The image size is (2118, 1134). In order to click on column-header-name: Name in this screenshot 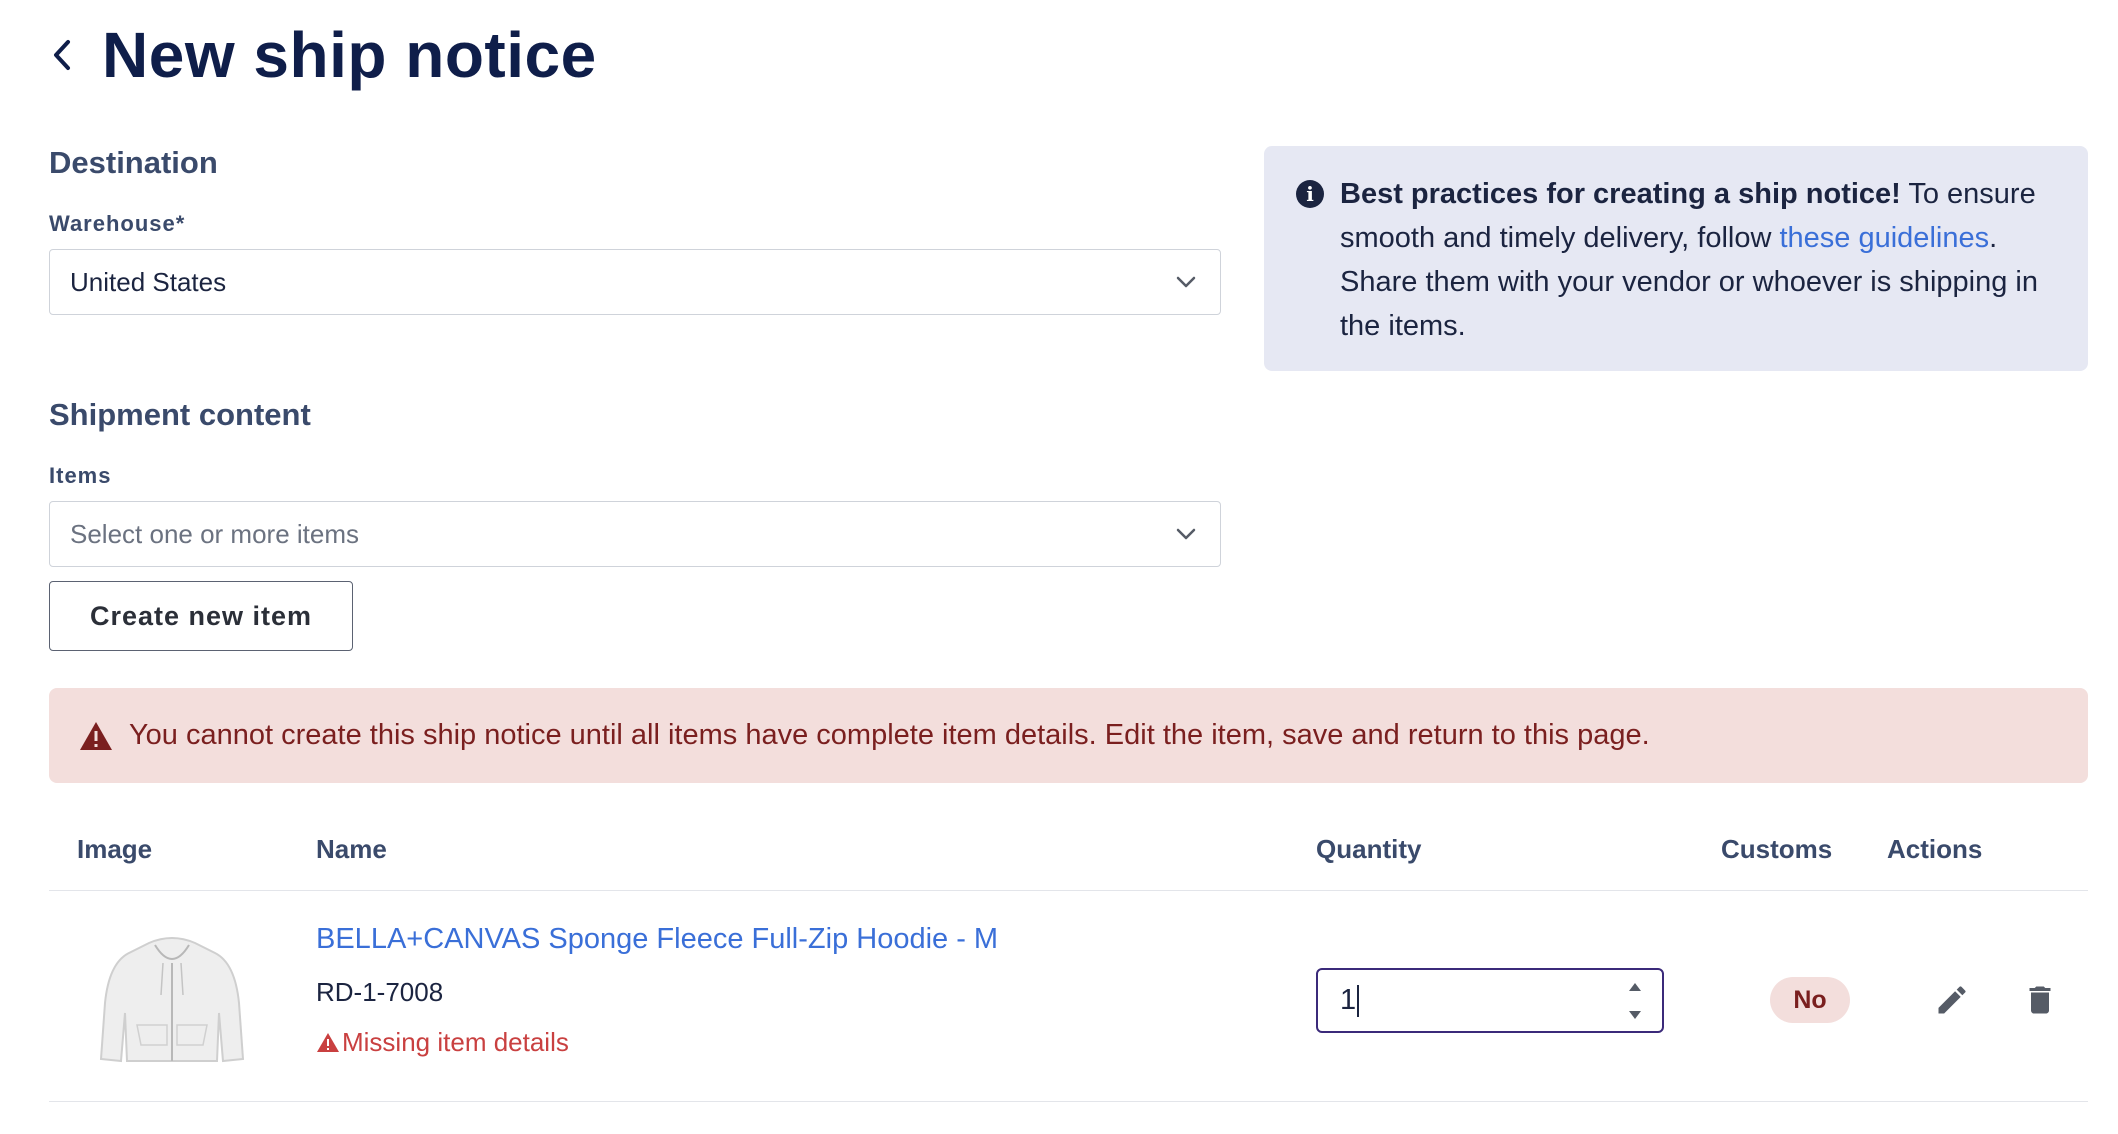, I will do `click(351, 849)`.